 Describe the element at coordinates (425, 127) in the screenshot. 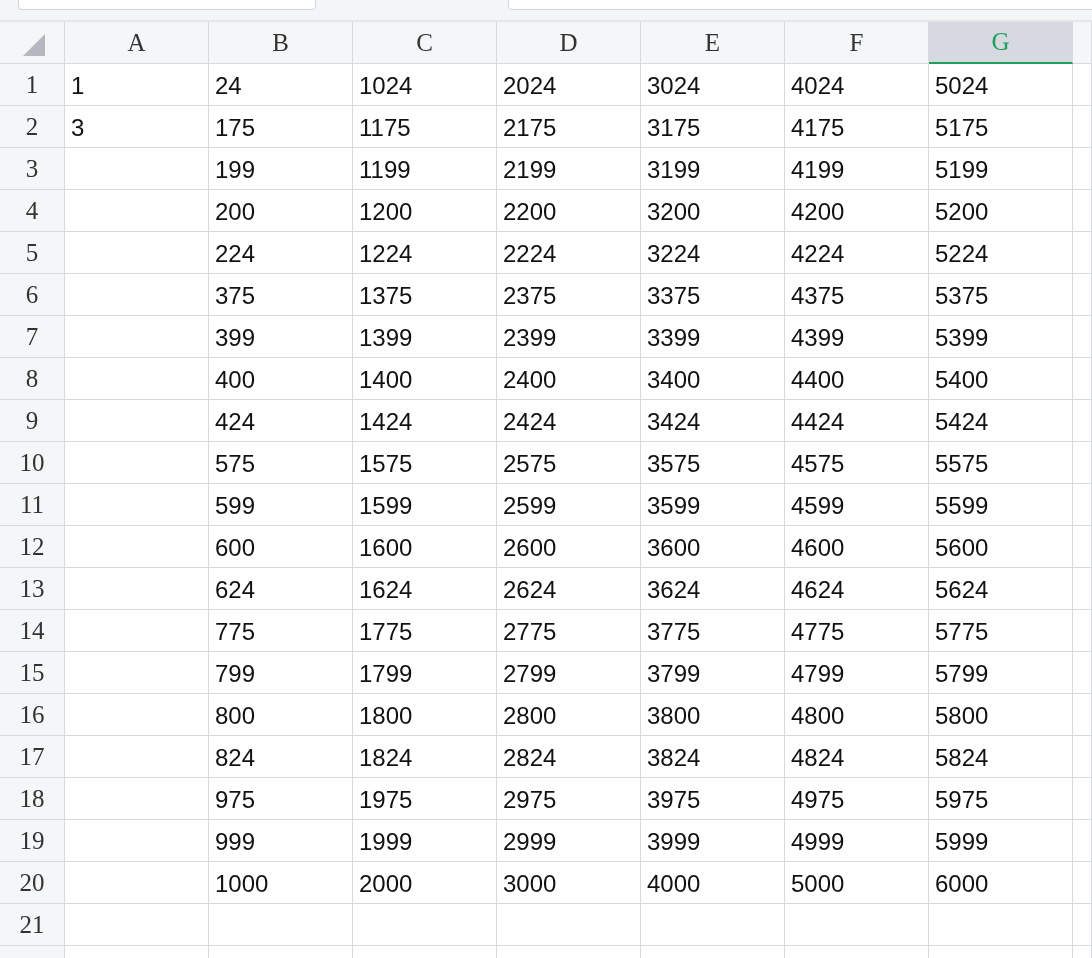

I see `table-cell: 1175` at that location.